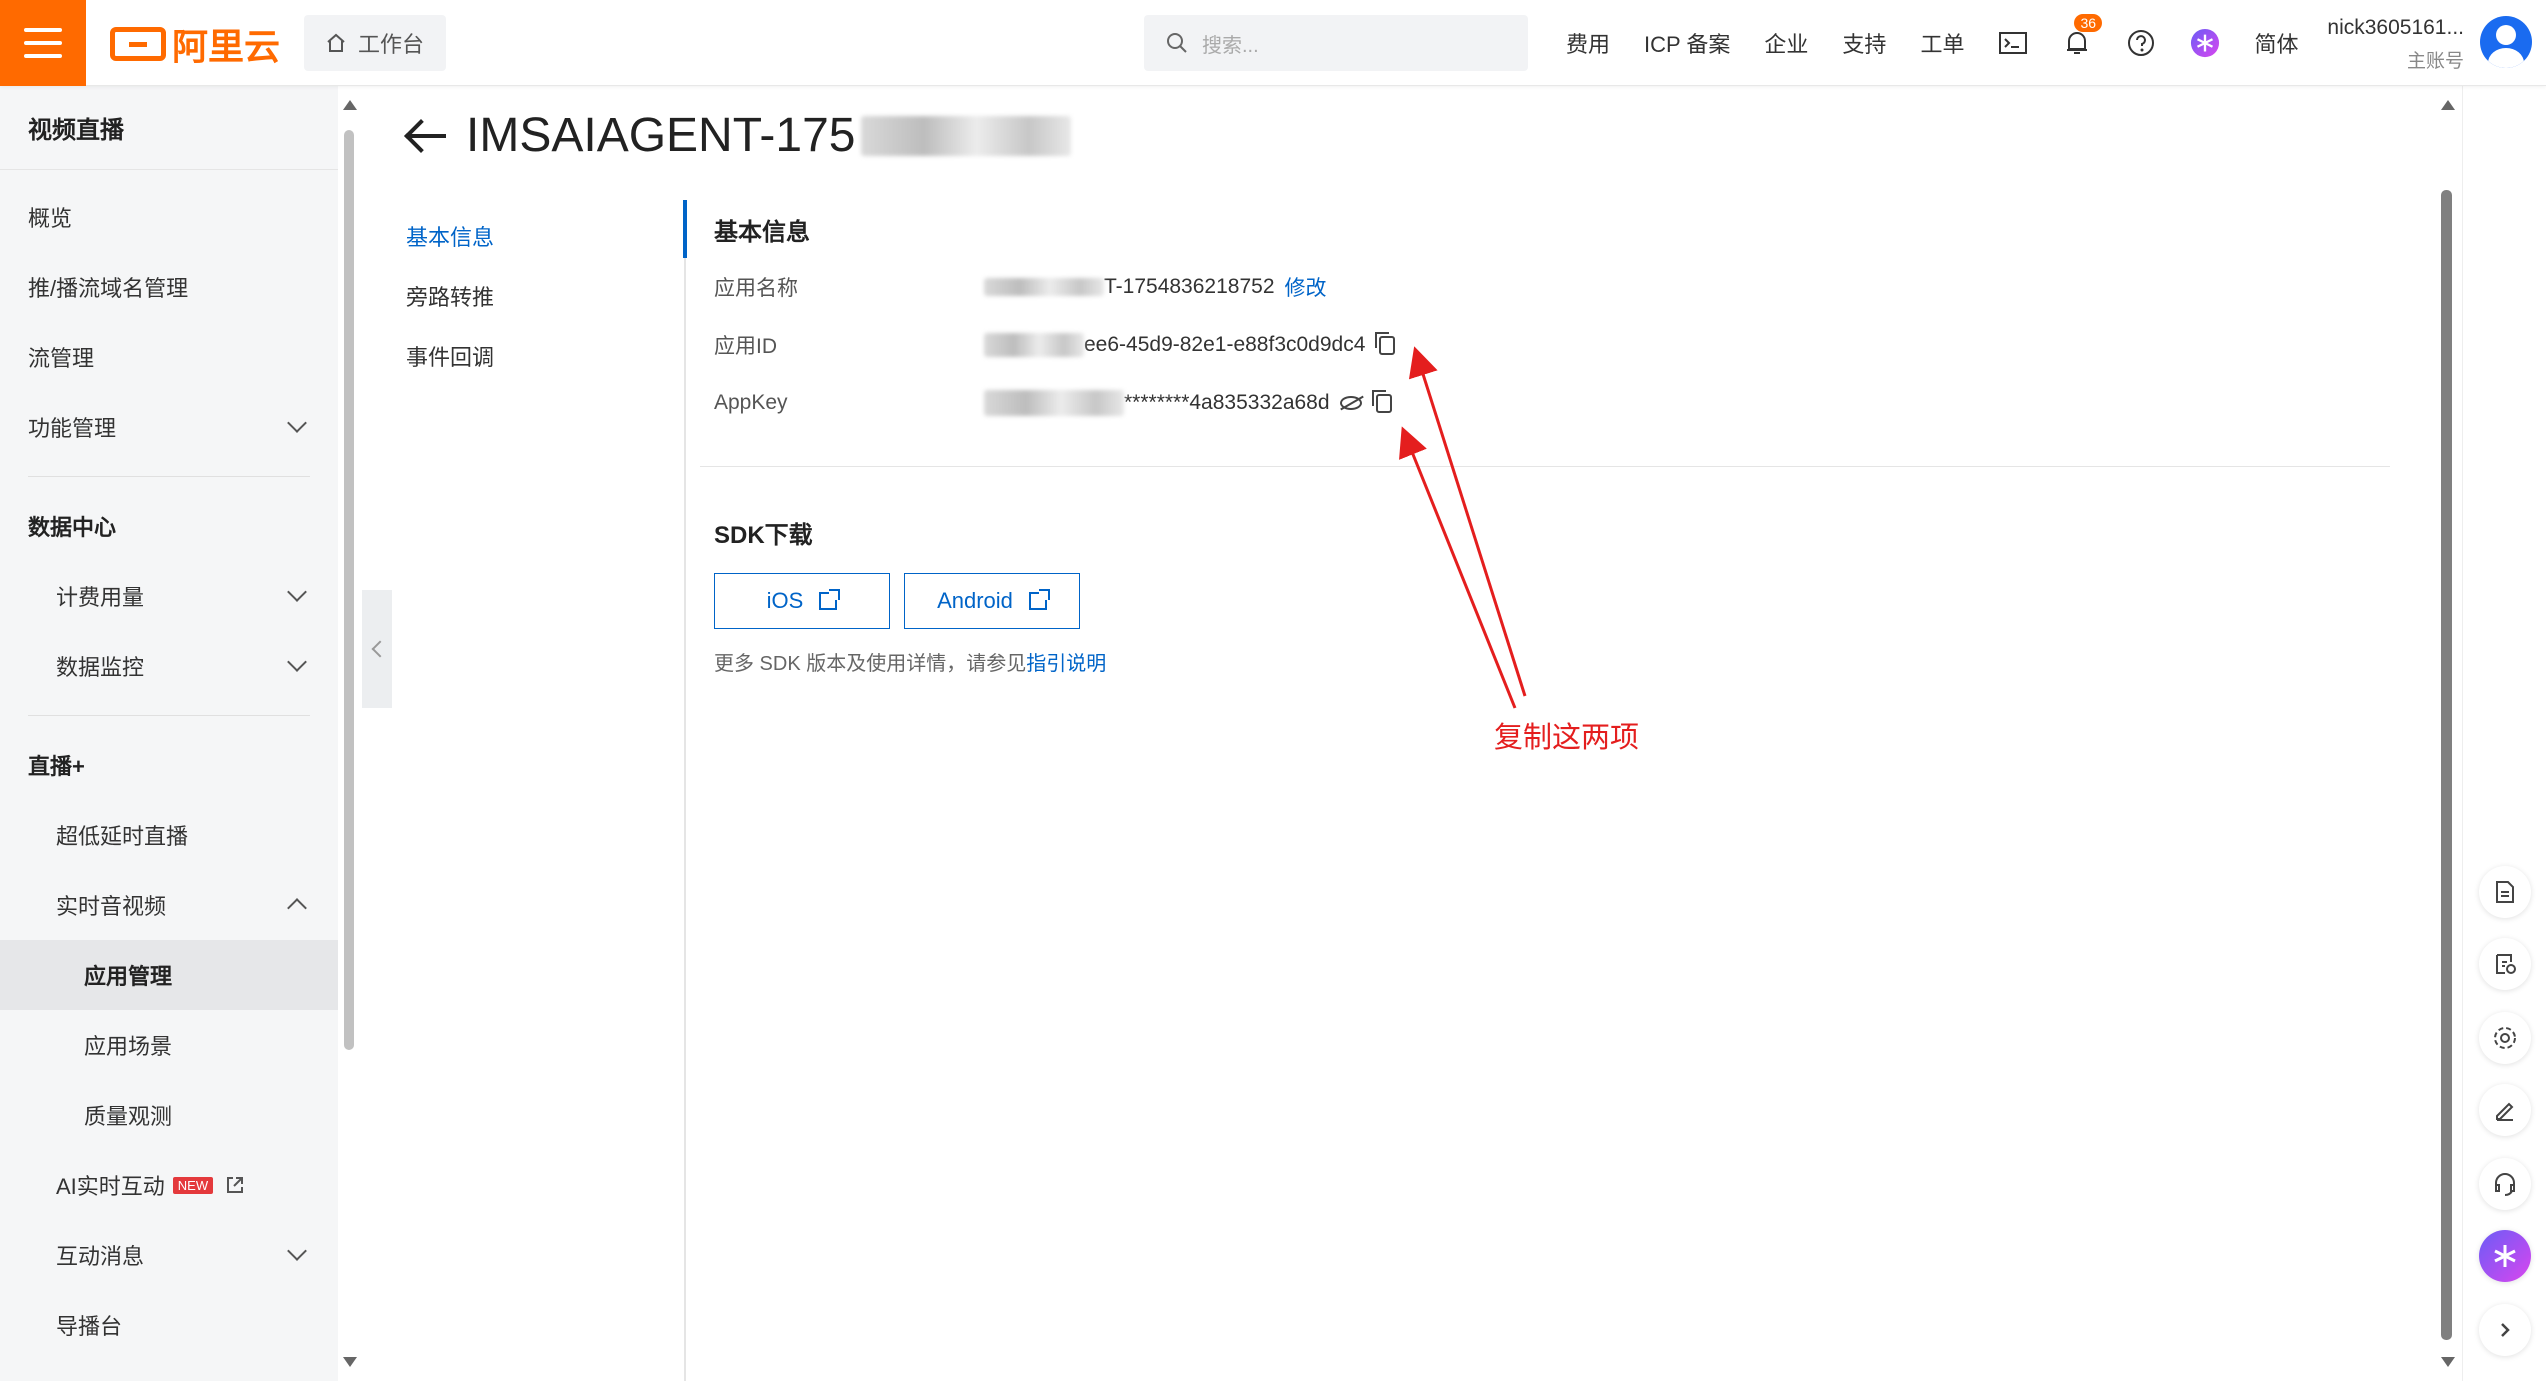 This screenshot has height=1381, width=2546. I want to click on app-name-label: 应用名称, so click(756, 288).